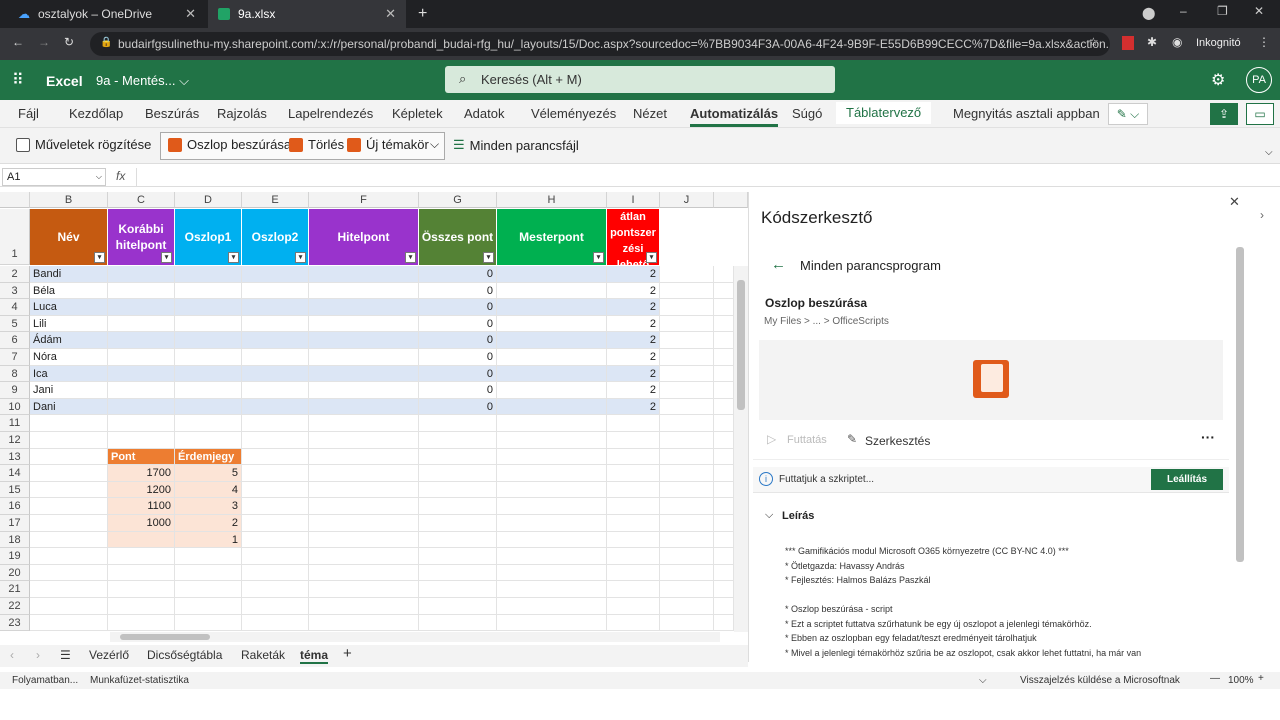  Describe the element at coordinates (69, 274) in the screenshot. I see `grid-cell: Bandi` at that location.